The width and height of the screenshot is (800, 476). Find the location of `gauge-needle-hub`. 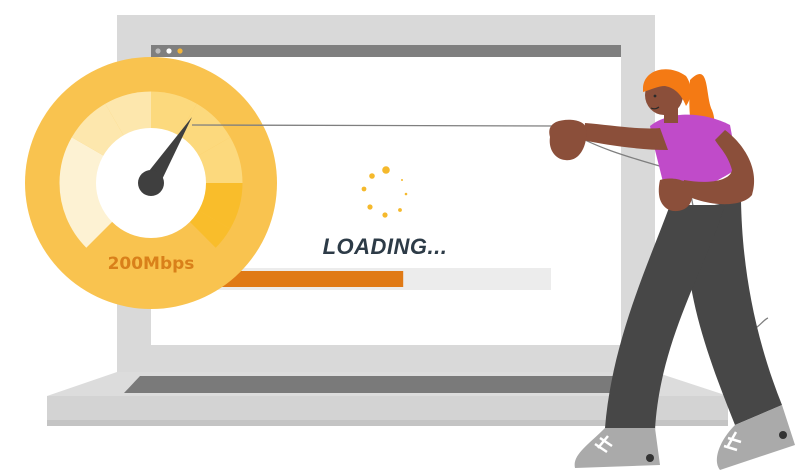

gauge-needle-hub is located at coordinates (151, 183).